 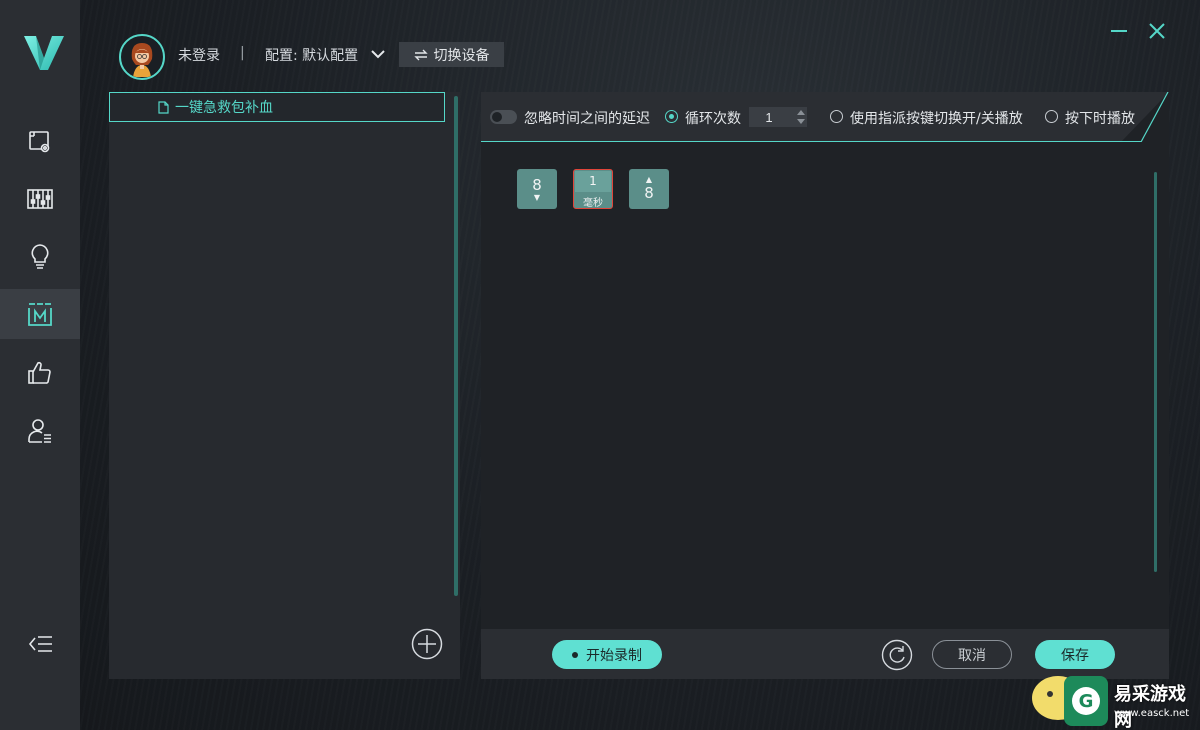 I want to click on key-down-step: 8 ▼, so click(x=537, y=189).